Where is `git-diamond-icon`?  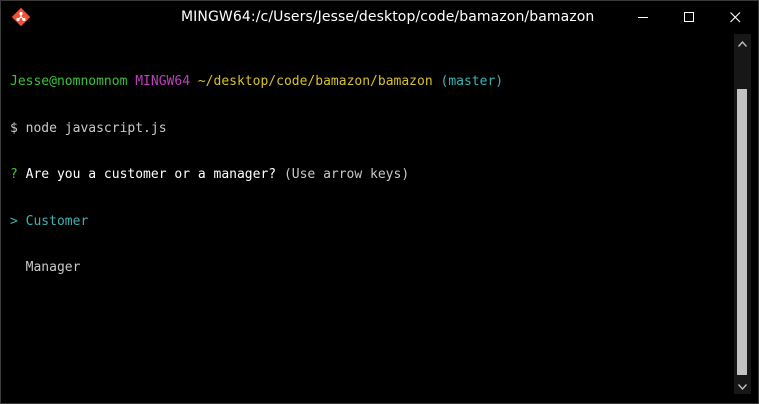 git-diamond-icon is located at coordinates (21, 17).